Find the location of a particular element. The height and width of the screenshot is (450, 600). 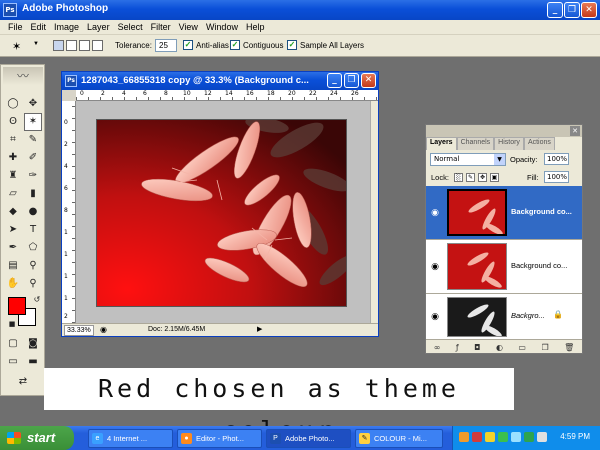

notes-tool-icon: ▤ is located at coordinates (13, 266).